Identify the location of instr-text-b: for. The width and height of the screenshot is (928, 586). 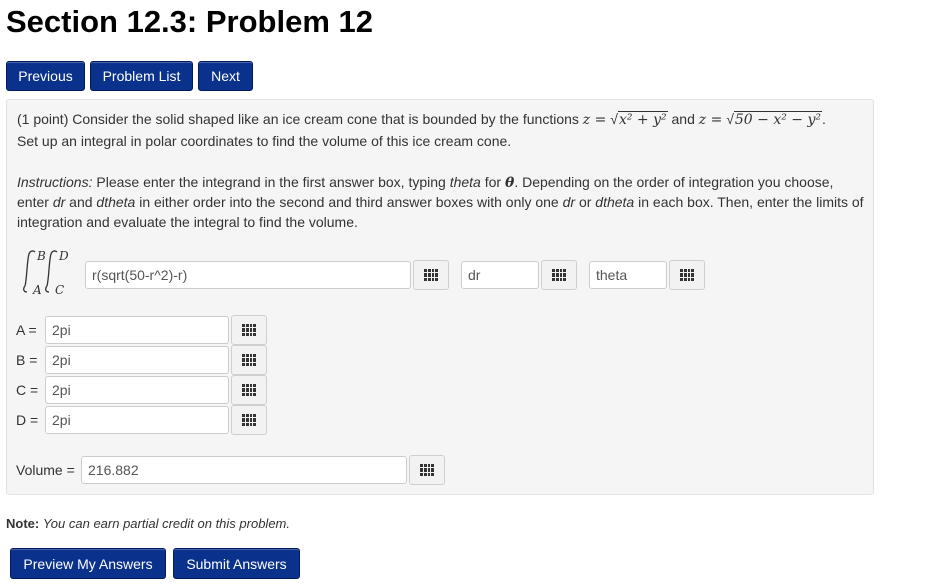
(493, 182).